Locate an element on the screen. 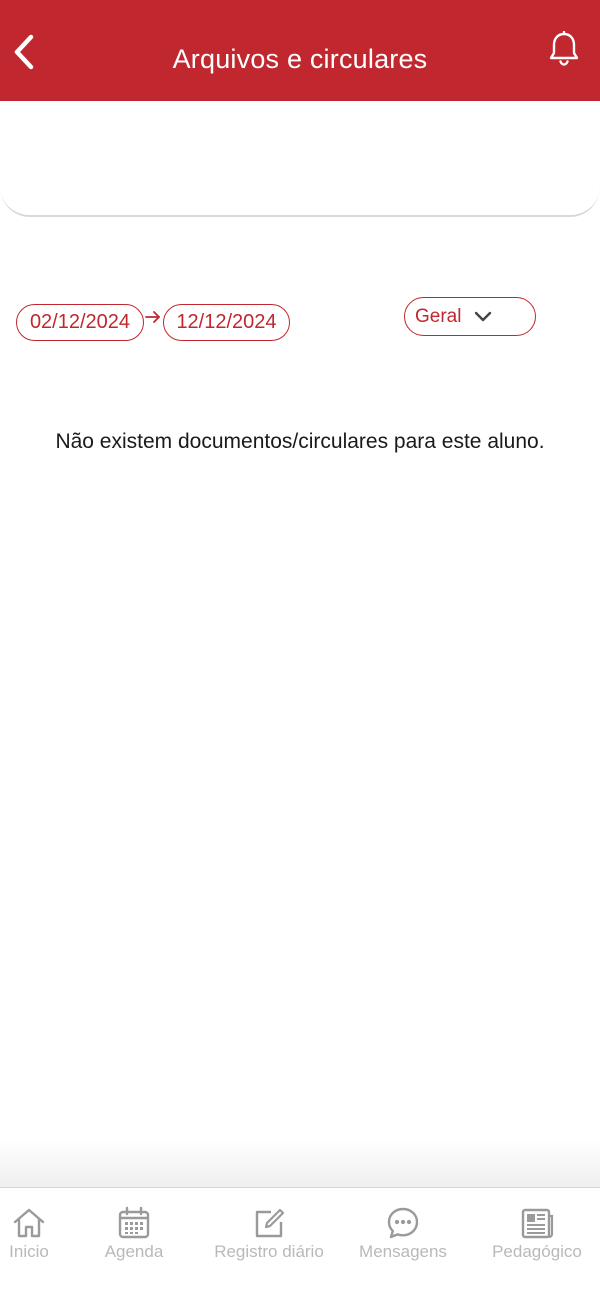 The image size is (600, 1299). newspaper-icon is located at coordinates (537, 1223).